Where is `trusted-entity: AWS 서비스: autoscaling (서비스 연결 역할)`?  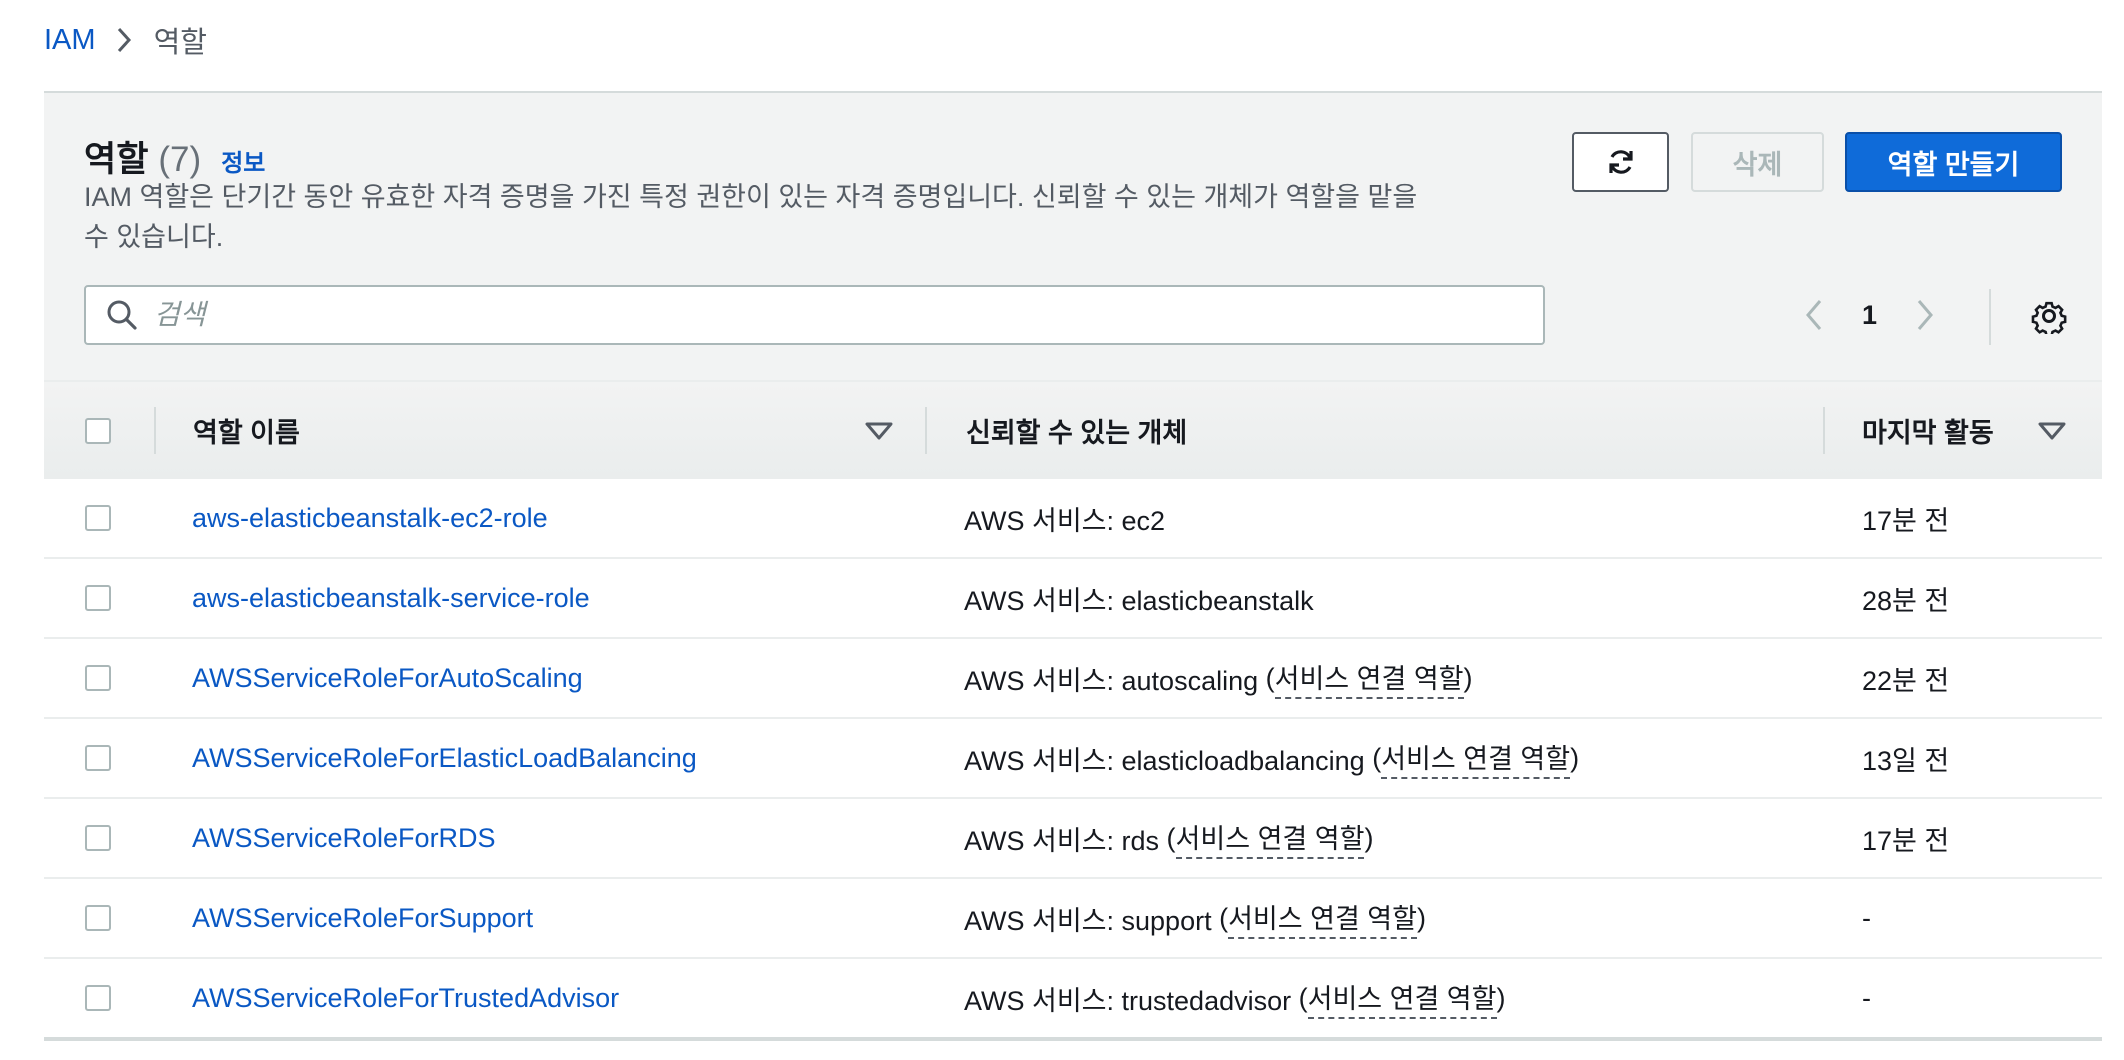 trusted-entity: AWS 서비스: autoscaling (서비스 연결 역할) is located at coordinates (1218, 678).